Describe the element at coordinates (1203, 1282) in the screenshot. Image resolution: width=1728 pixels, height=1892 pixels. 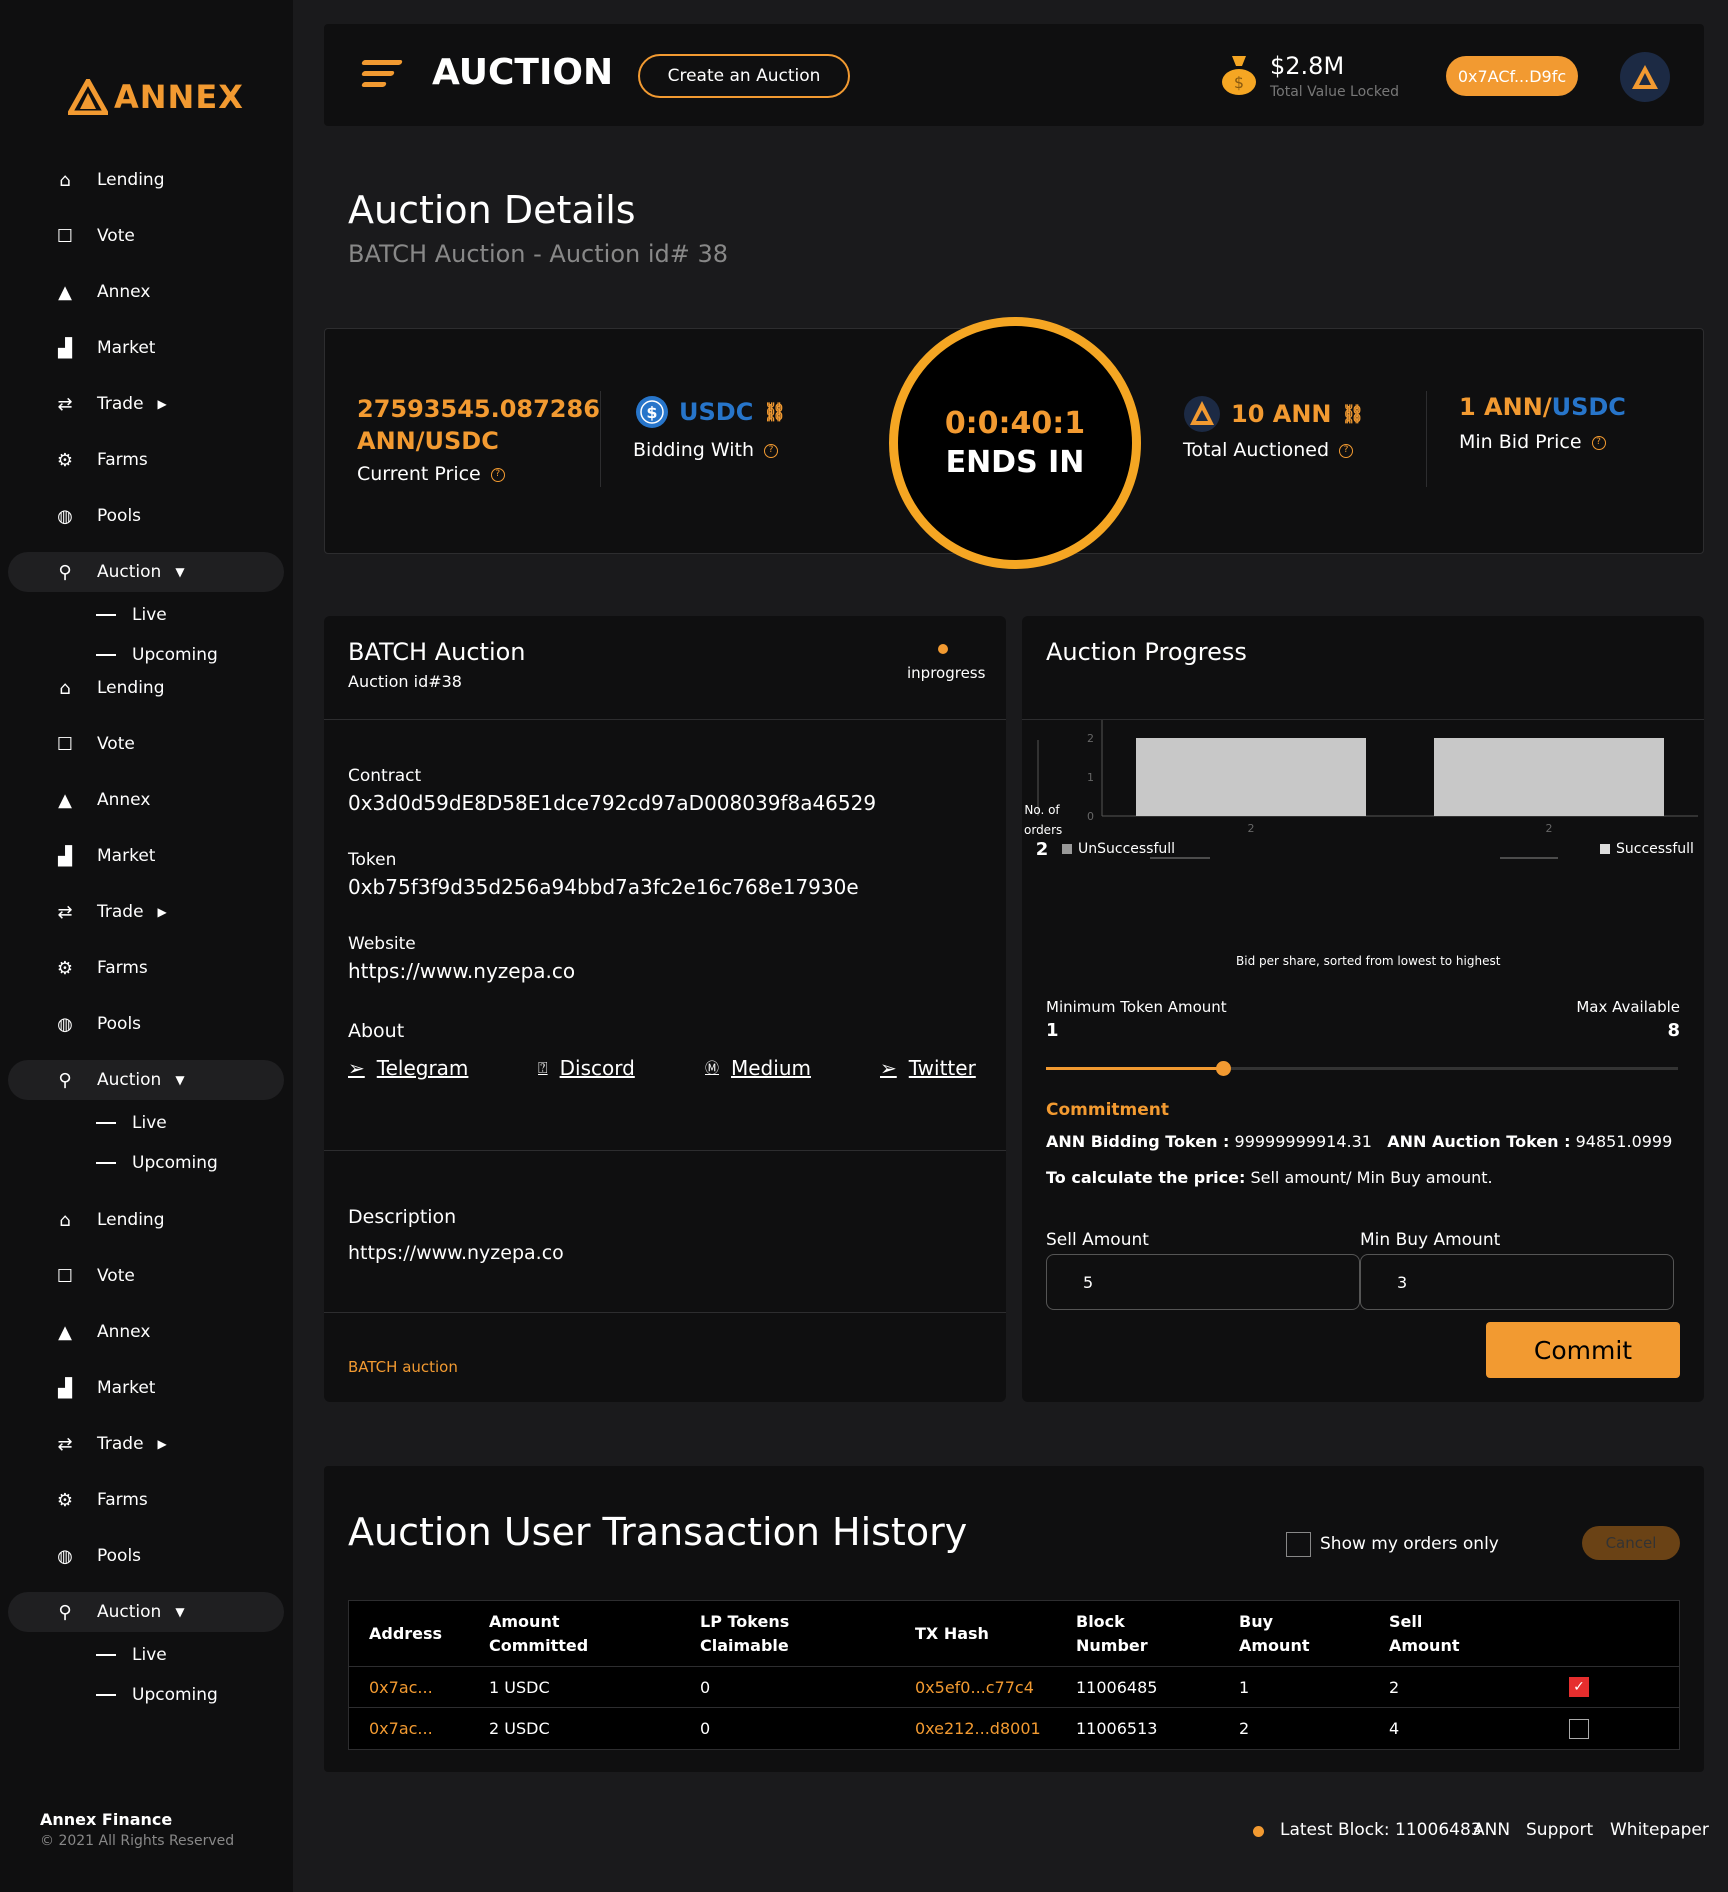
I see `sell-amount-input` at that location.